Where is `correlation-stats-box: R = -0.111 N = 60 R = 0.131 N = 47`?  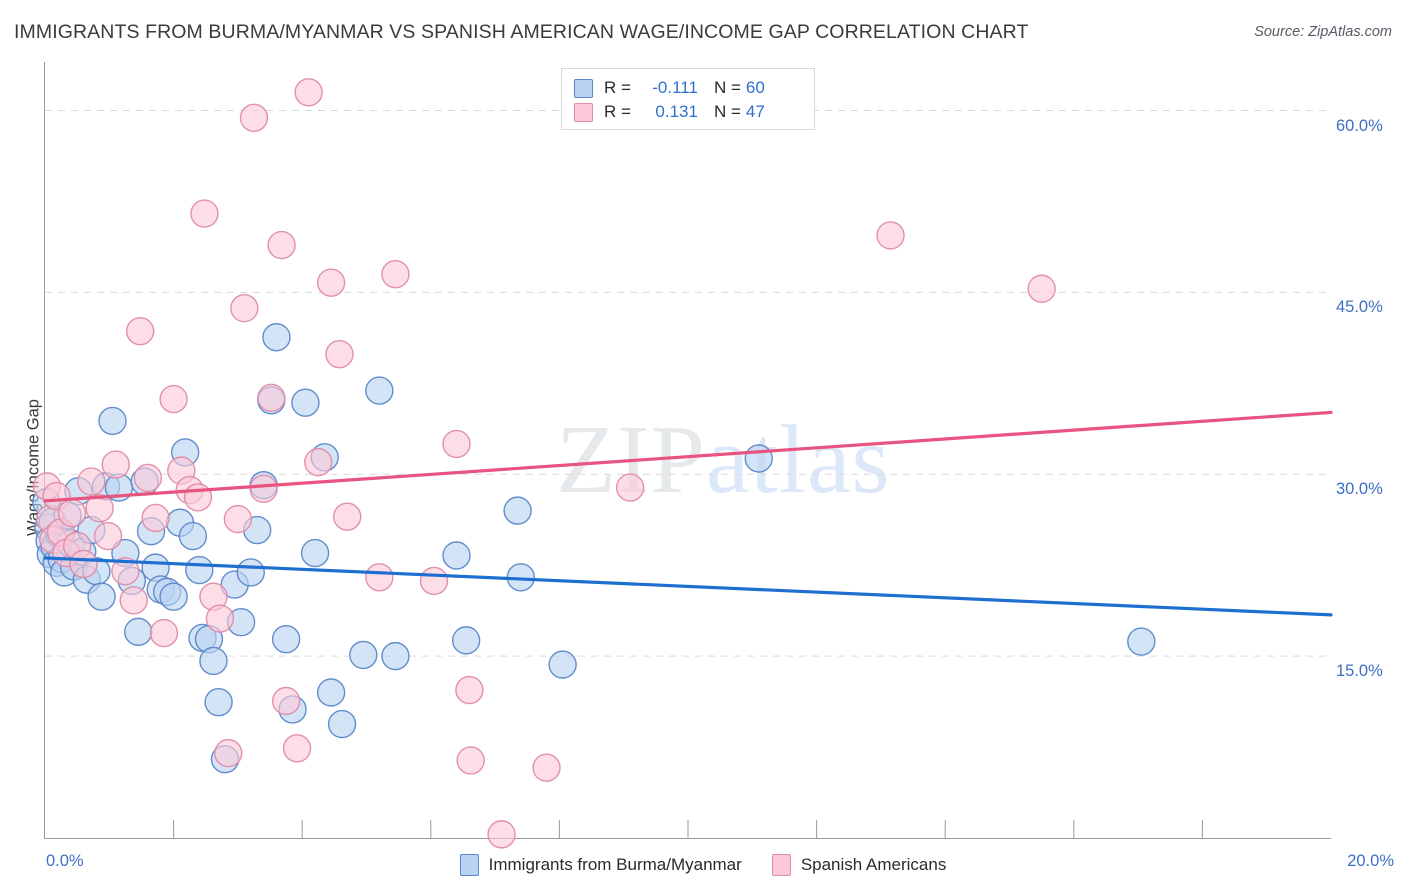 correlation-stats-box: R = -0.111 N = 60 R = 0.131 N = 47 is located at coordinates (688, 99).